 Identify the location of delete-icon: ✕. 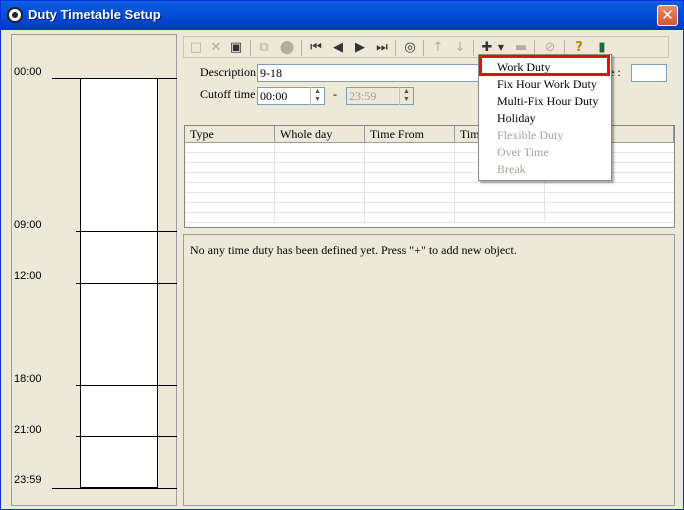
(216, 48).